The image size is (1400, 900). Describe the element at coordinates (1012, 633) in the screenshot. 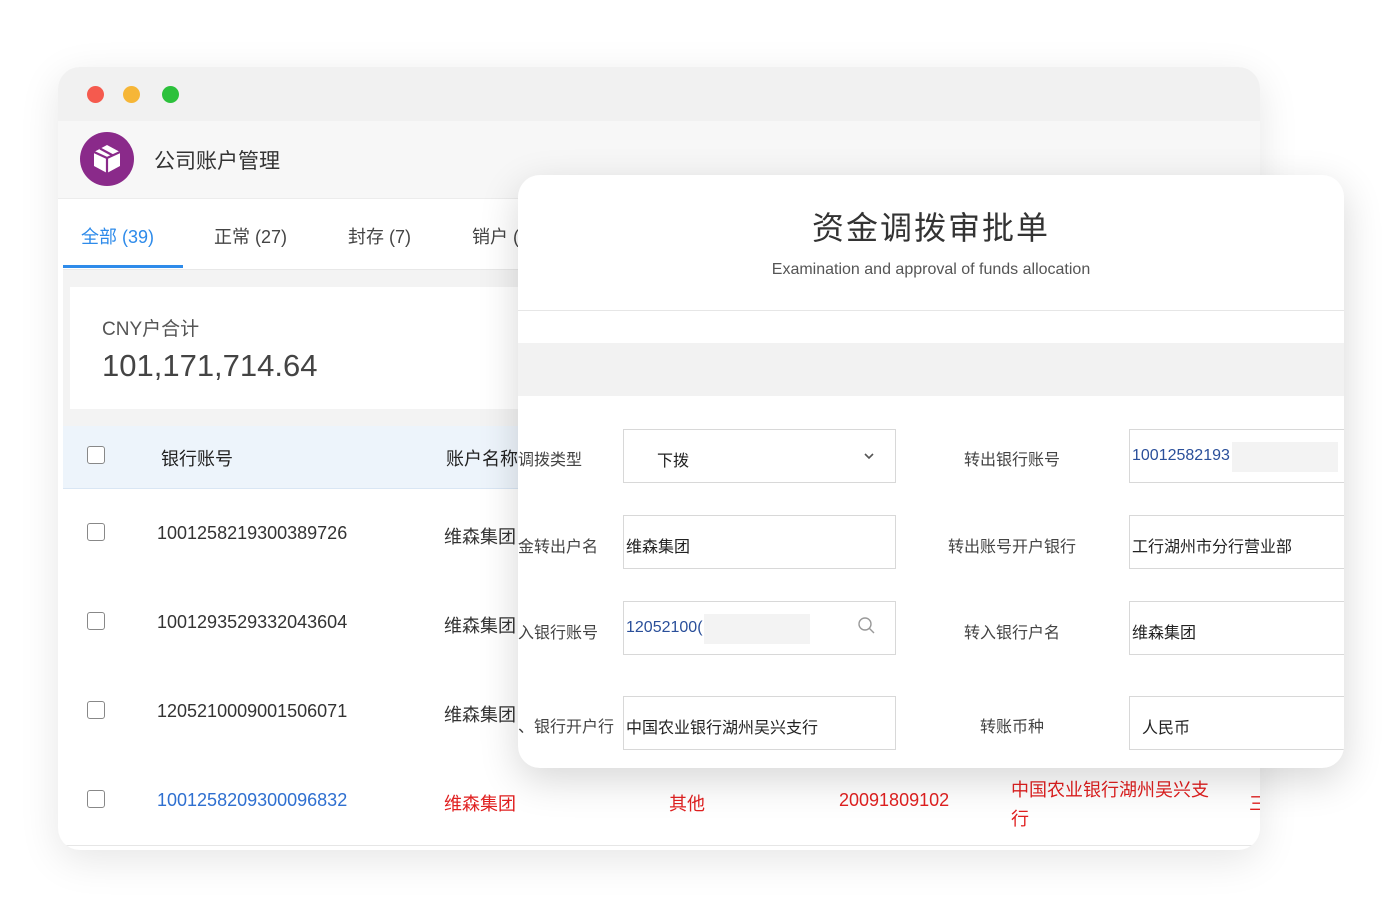

I see `in-name-label: 转入银行户名` at that location.